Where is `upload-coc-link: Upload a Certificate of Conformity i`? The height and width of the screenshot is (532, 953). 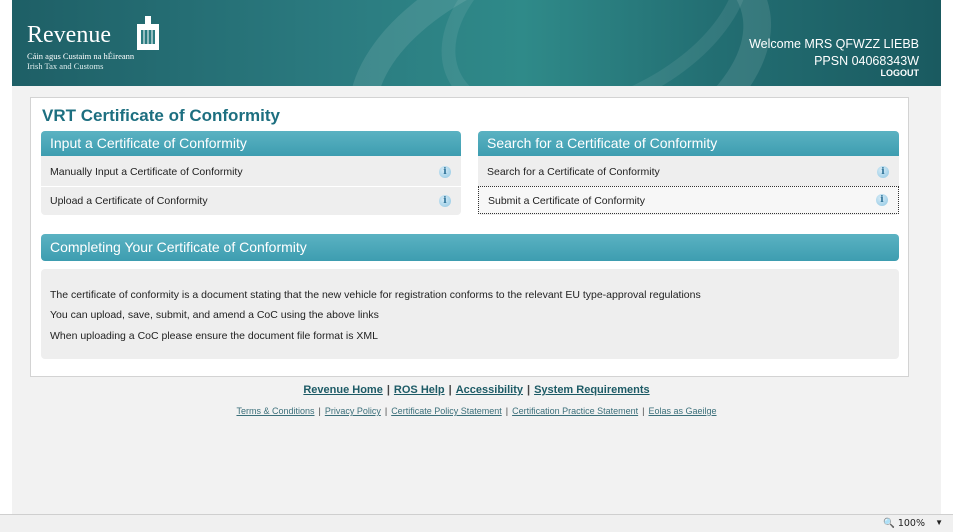
upload-coc-link: Upload a Certificate of Conformity i is located at coordinates (251, 200).